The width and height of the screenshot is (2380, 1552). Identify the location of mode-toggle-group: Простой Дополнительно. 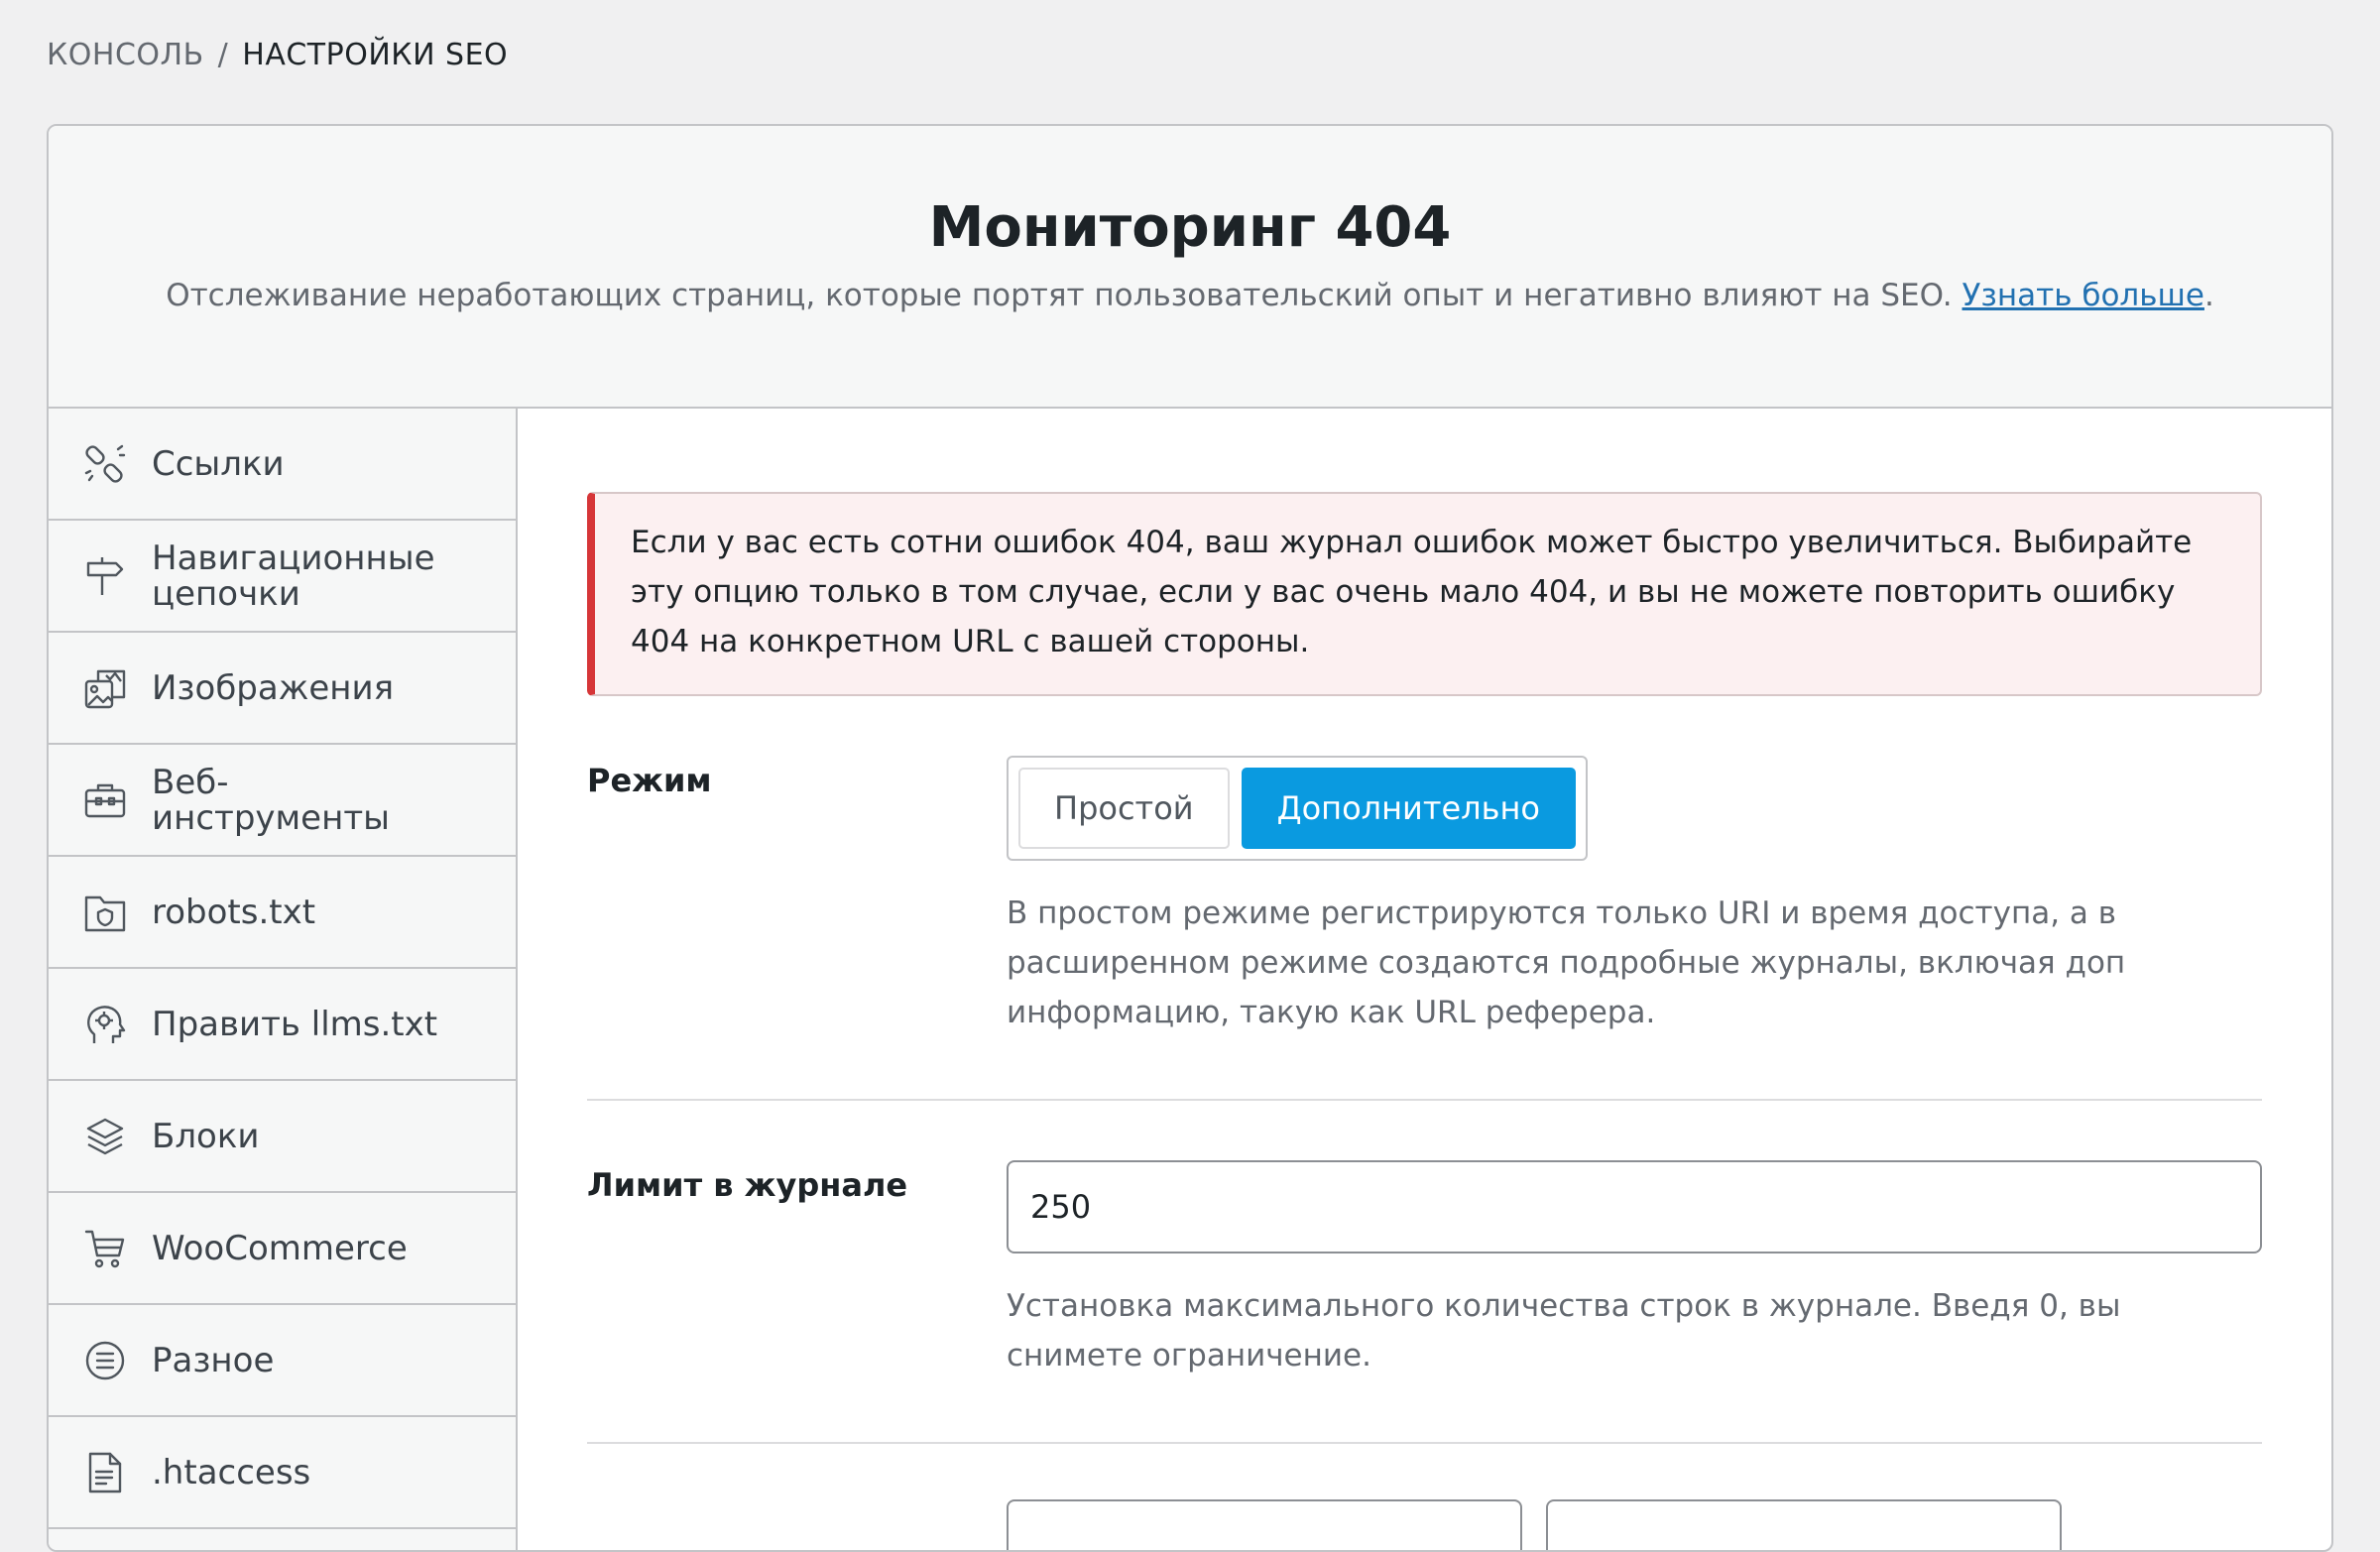
(1297, 808).